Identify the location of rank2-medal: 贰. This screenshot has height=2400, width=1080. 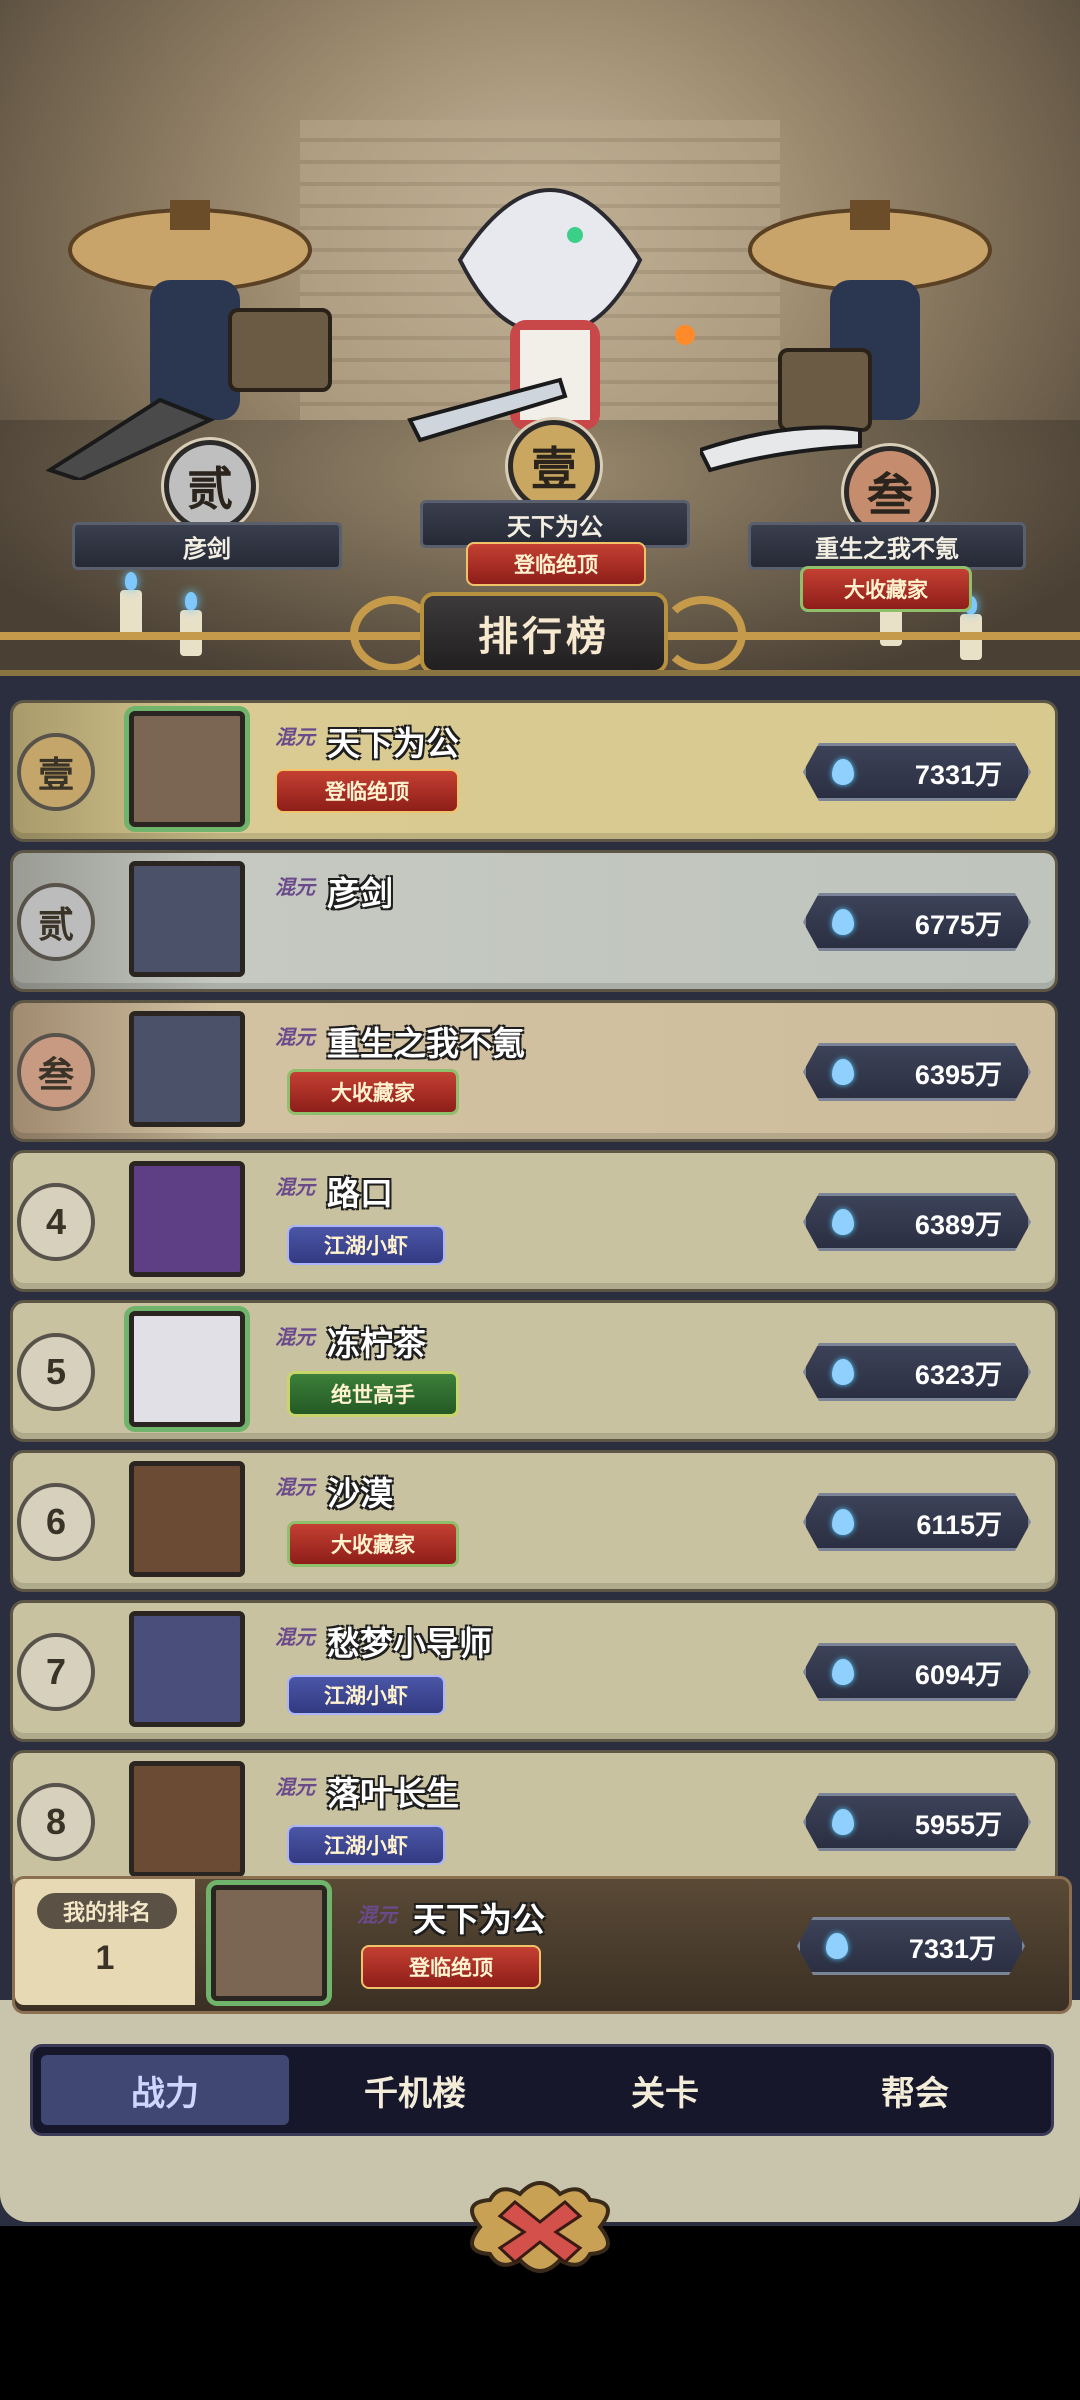
(210, 486).